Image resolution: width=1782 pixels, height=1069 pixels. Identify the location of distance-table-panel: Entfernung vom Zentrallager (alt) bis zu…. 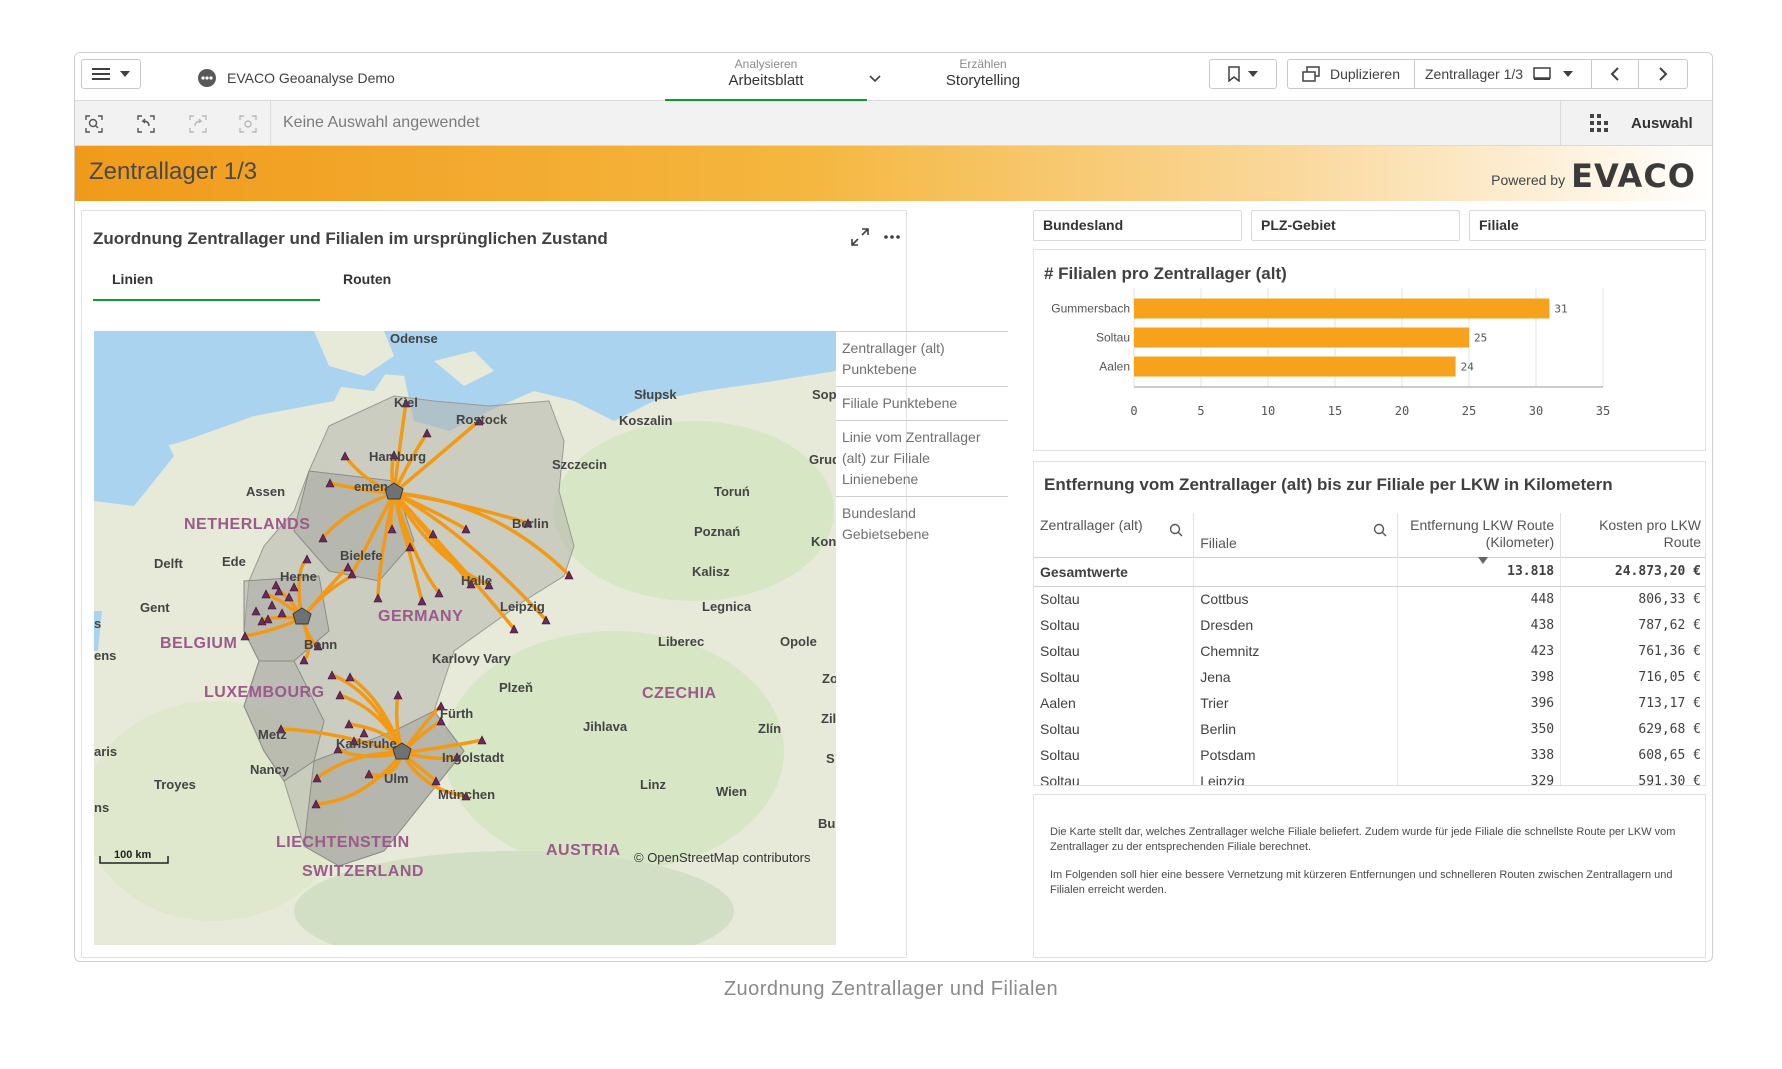
(1369, 623).